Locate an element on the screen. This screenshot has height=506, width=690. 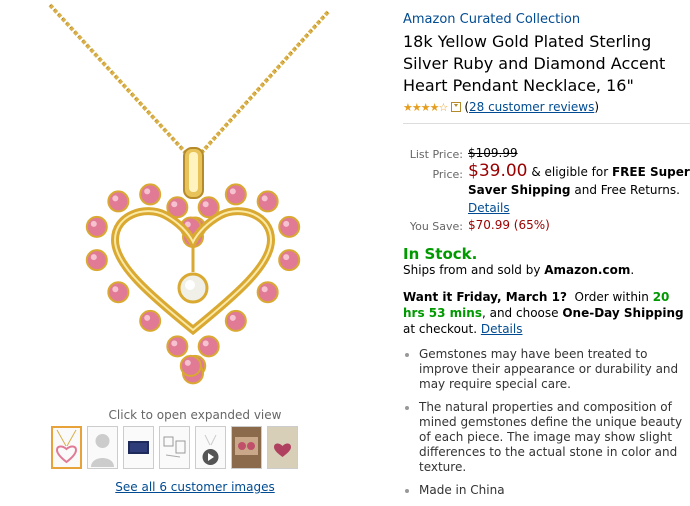
thumbnail-diagram is located at coordinates (174, 447).